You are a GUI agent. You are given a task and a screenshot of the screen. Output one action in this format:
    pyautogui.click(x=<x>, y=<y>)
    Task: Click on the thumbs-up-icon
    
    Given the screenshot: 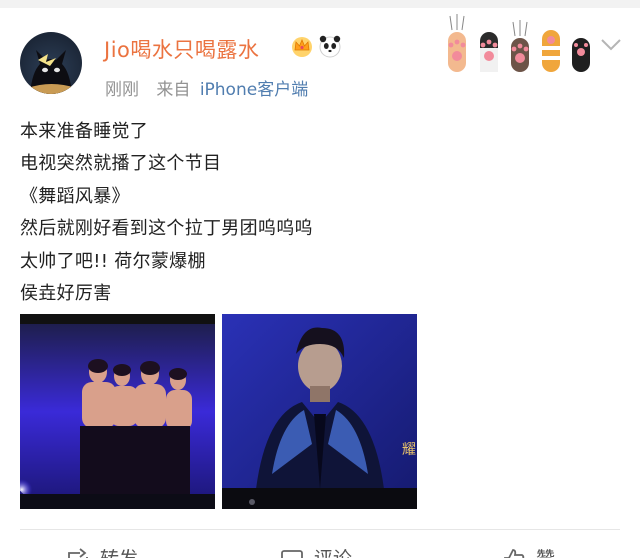 What is the action you would take?
    pyautogui.click(x=514, y=553)
    